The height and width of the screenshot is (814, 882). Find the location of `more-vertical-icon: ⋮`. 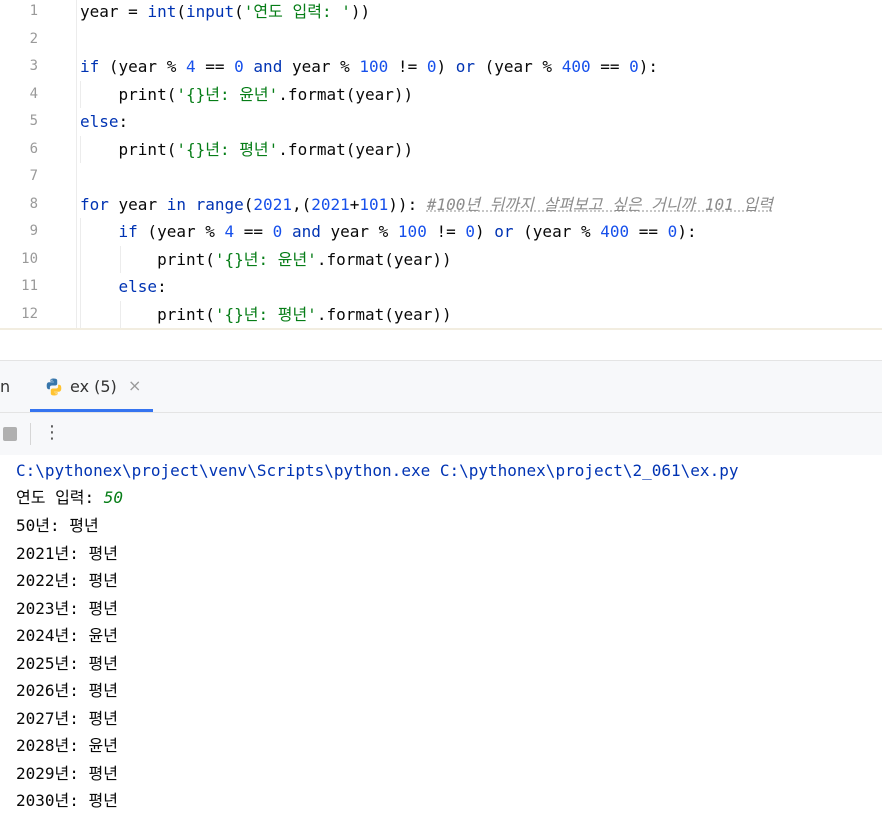

more-vertical-icon: ⋮ is located at coordinates (52, 433).